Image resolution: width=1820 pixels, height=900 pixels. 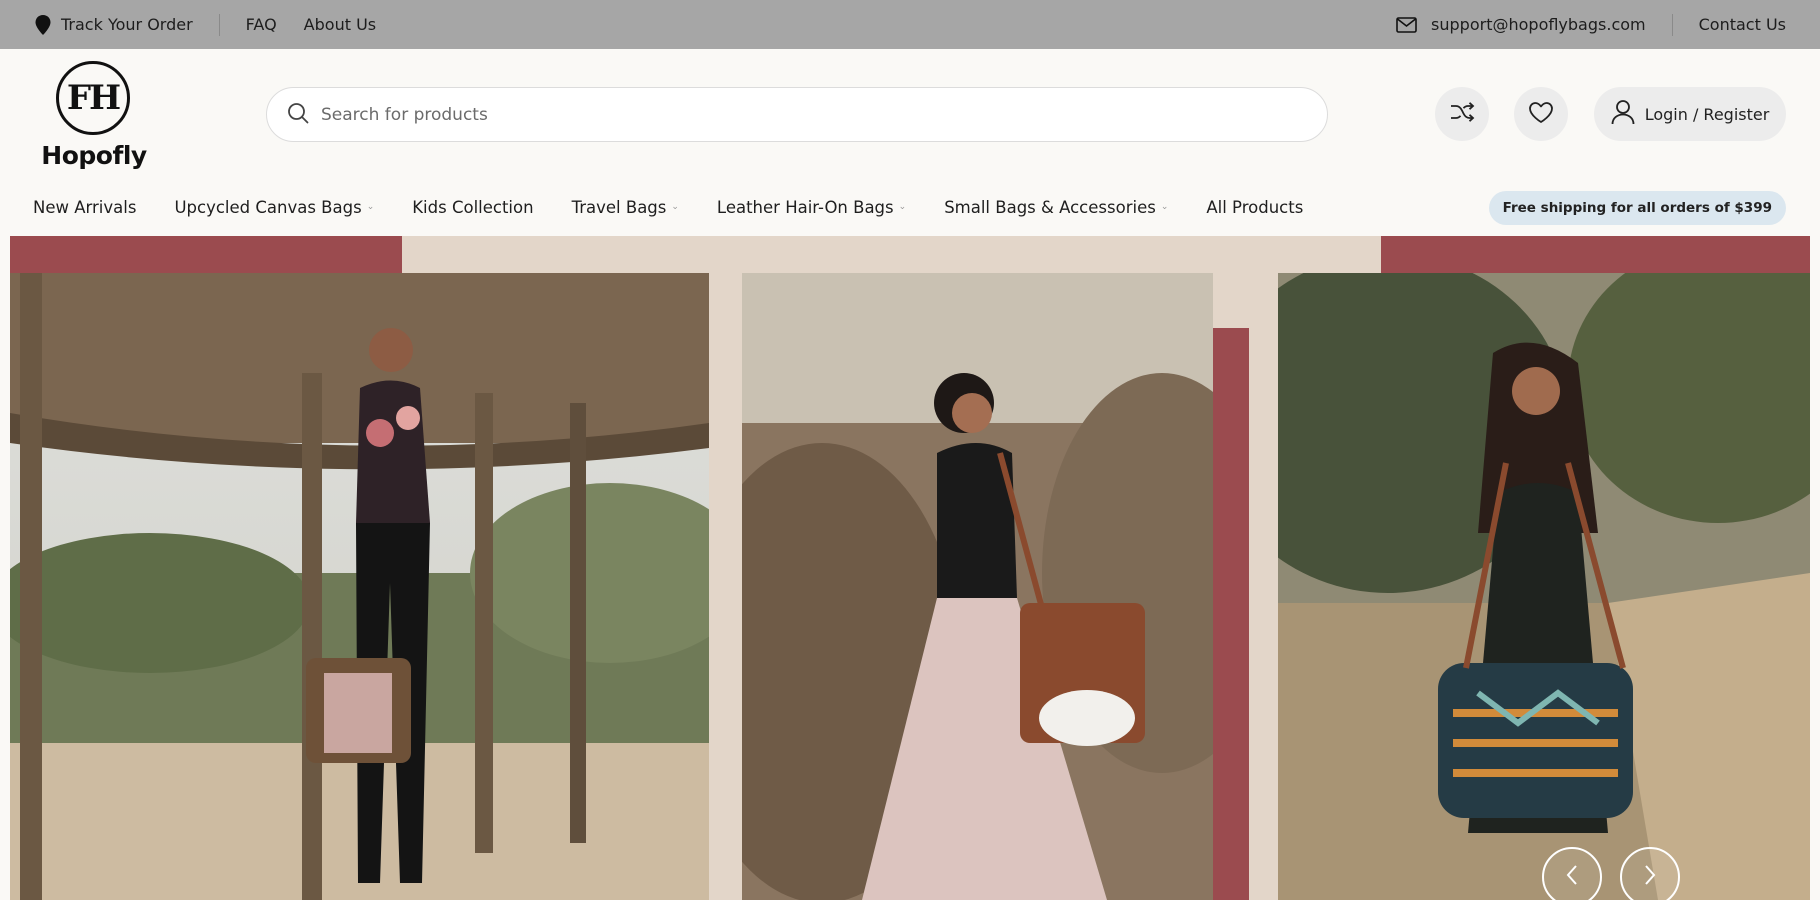 I want to click on track-order-link: Track Your Order, so click(x=113, y=25).